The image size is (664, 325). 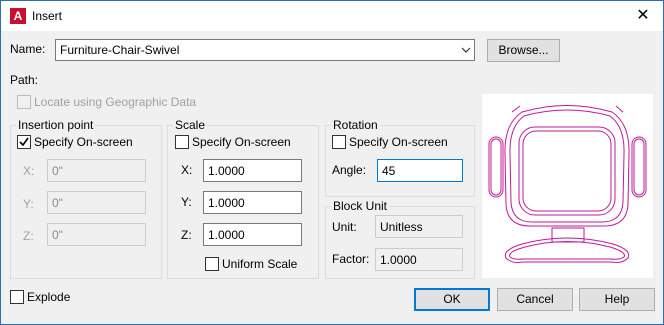 What do you see at coordinates (535, 299) in the screenshot?
I see `cancel-button: Cancel` at bounding box center [535, 299].